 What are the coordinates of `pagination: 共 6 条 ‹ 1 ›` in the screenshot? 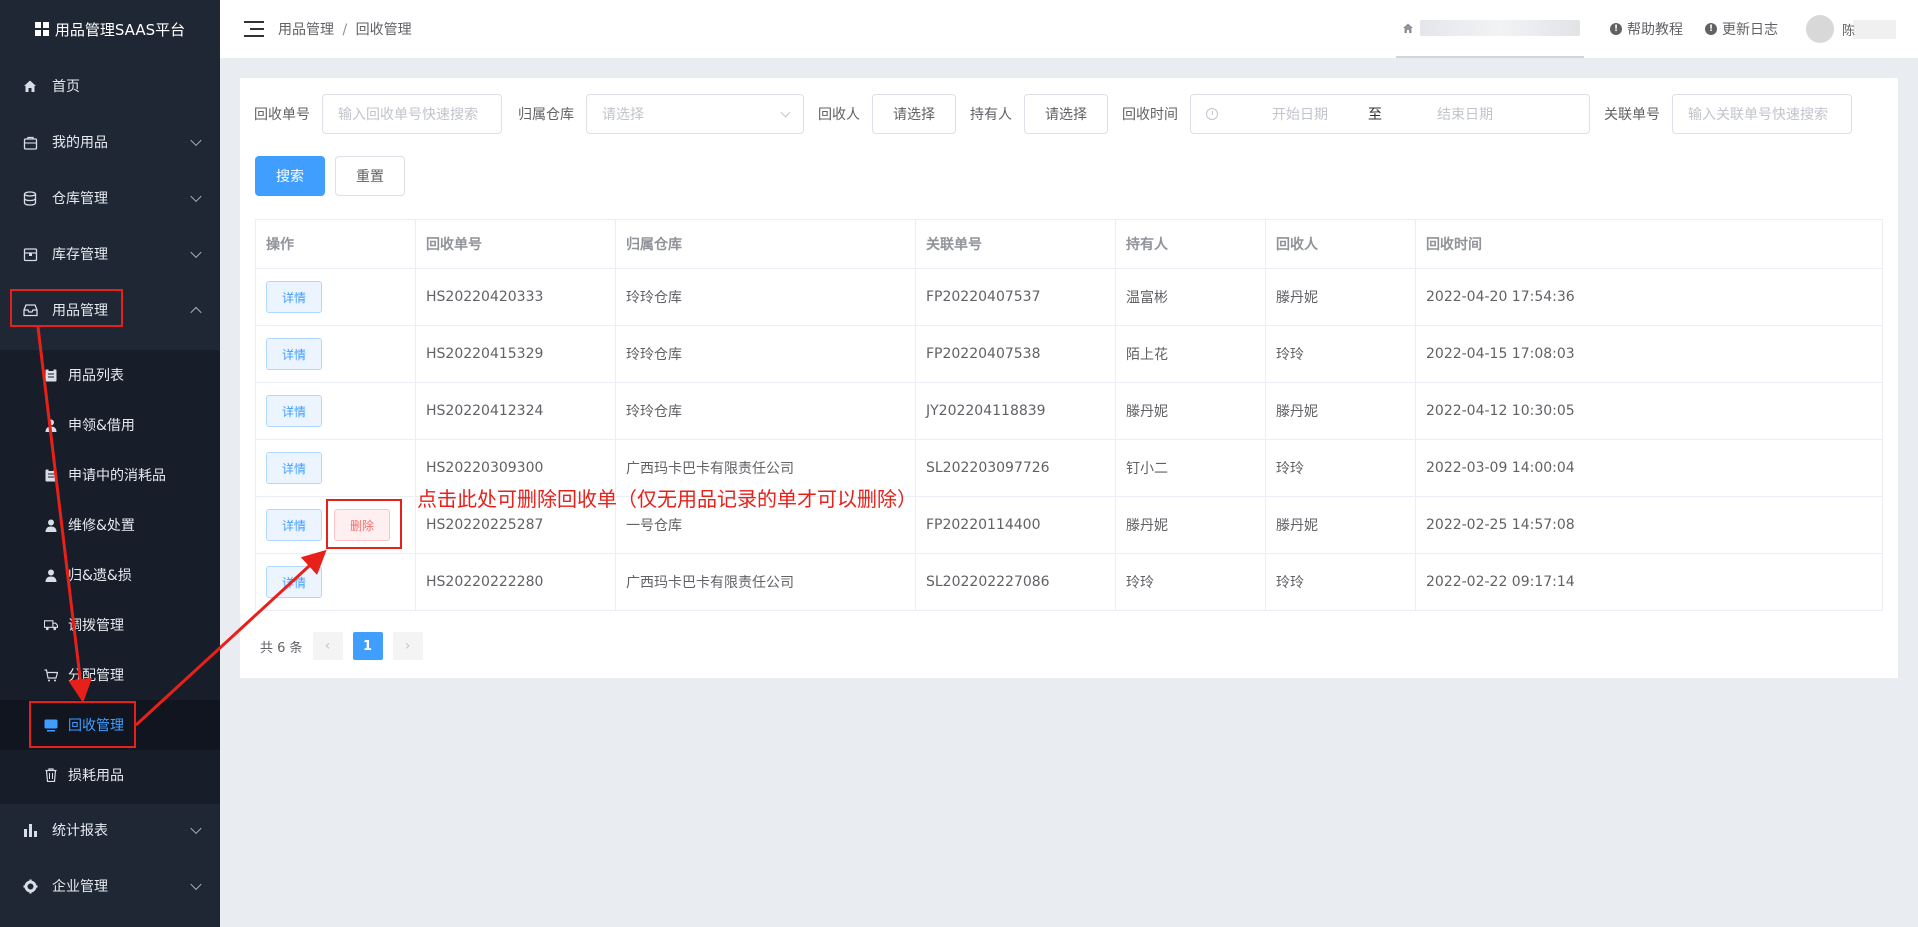 It's located at (341, 646).